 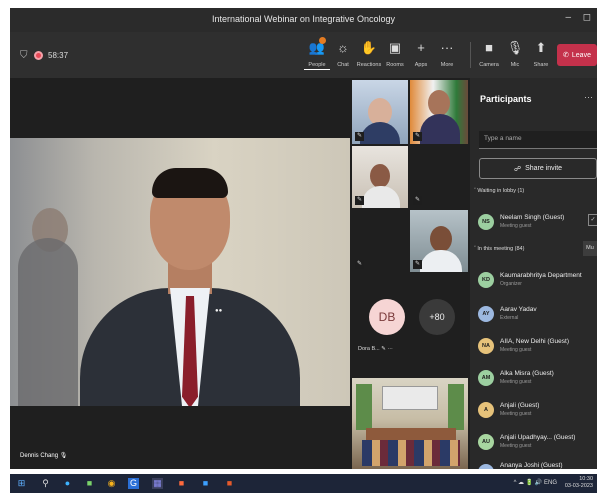 I want to click on panel-title: Participants, so click(x=506, y=99).